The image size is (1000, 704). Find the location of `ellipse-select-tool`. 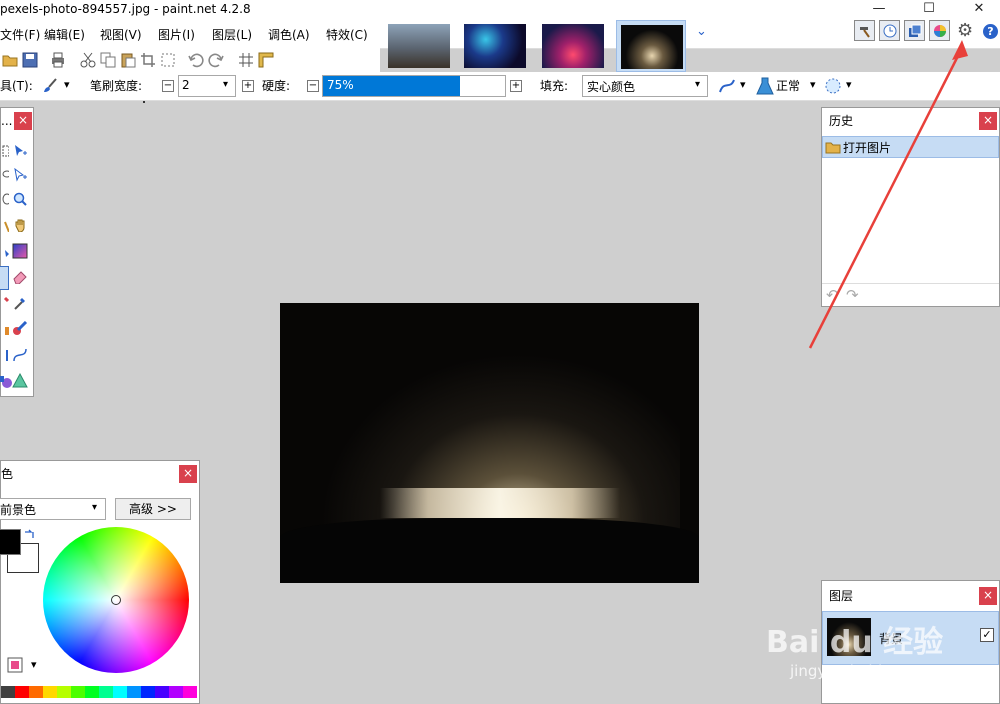

ellipse-select-tool is located at coordinates (5, 199).